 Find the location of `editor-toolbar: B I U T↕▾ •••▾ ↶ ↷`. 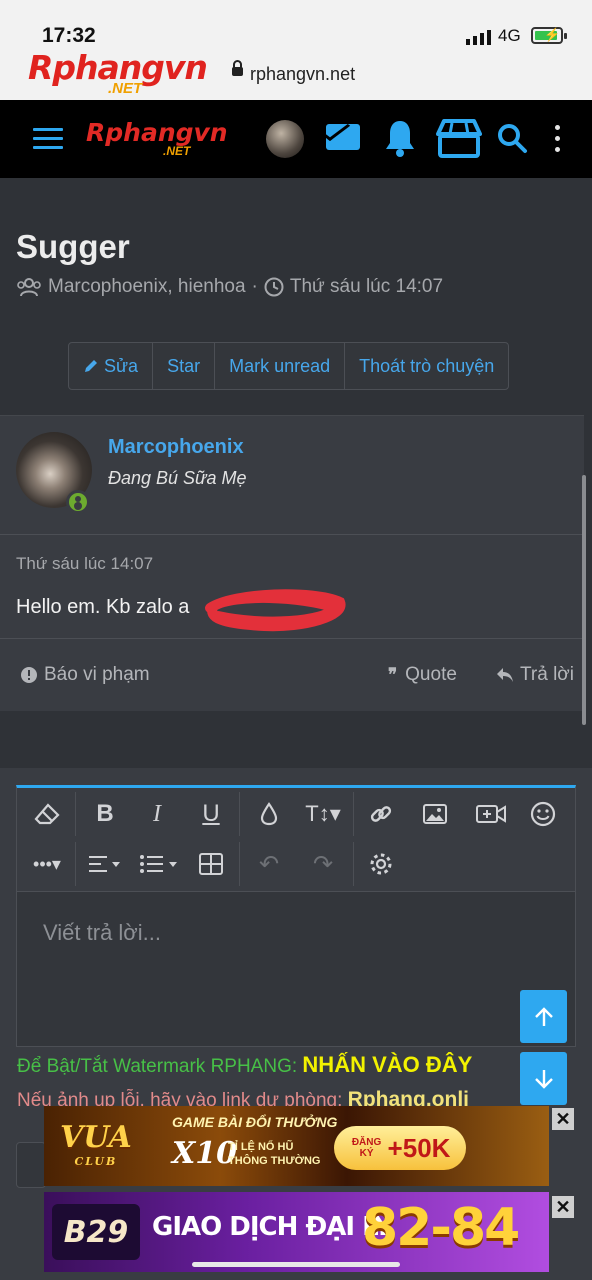

editor-toolbar: B I U T↕▾ •••▾ ↶ ↷ is located at coordinates (296, 840).